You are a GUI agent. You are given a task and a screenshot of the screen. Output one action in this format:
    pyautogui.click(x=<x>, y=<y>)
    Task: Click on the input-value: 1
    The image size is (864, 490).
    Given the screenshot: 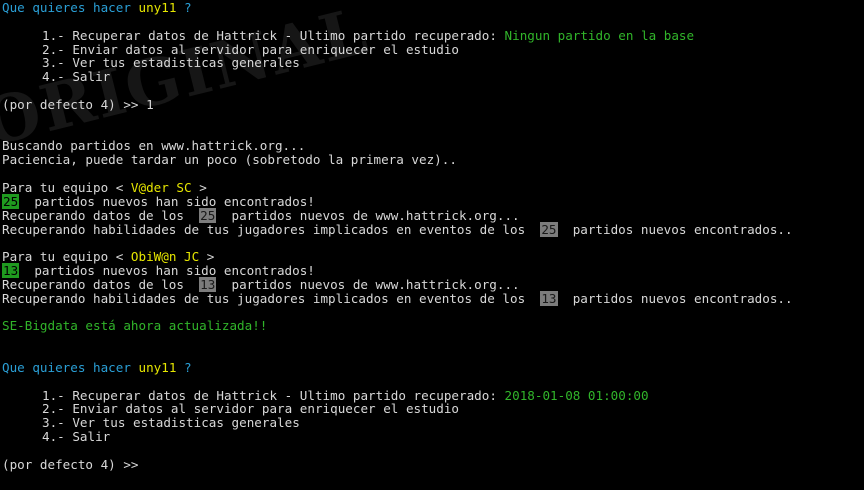 What is the action you would take?
    pyautogui.click(x=150, y=104)
    